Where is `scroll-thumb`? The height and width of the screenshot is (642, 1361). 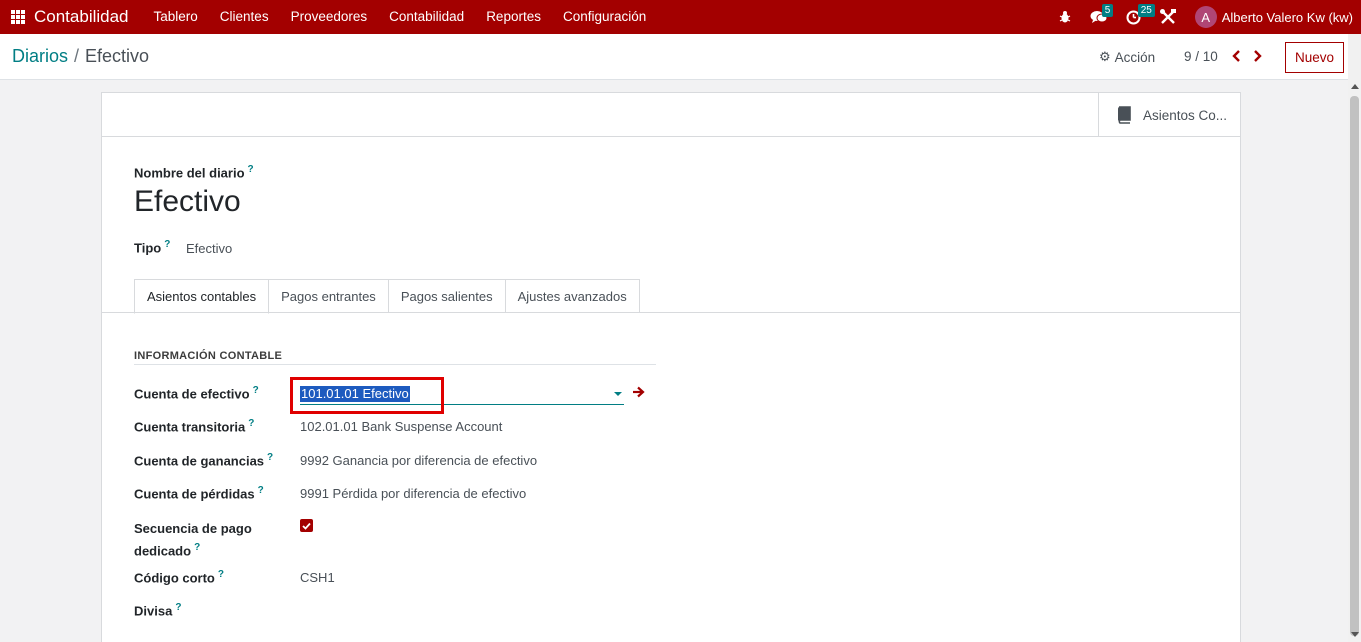
scroll-thumb is located at coordinates (1354, 366).